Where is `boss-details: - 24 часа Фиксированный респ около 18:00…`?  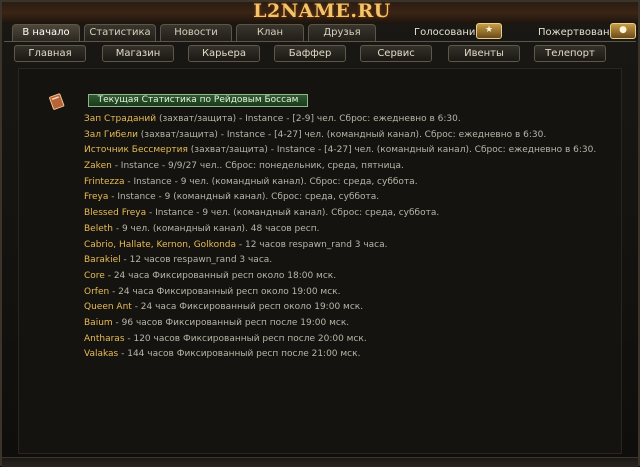
boss-details: - 24 часа Фиксированный респ около 18:00… is located at coordinates (220, 275).